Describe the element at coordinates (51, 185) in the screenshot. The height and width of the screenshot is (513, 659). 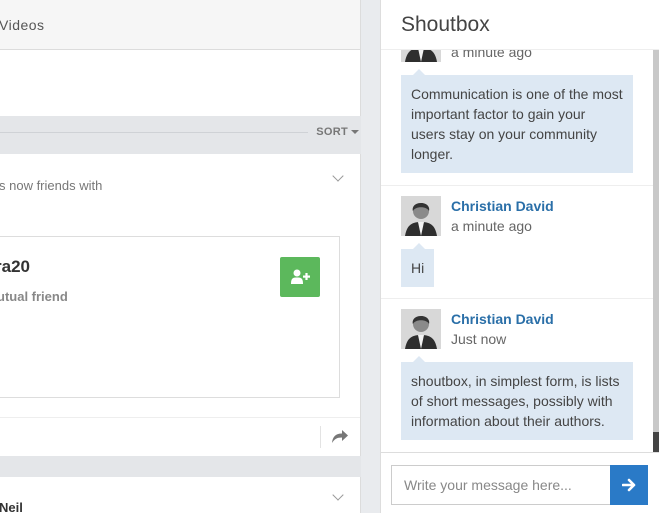
I see `activity-text: s now friends with` at that location.